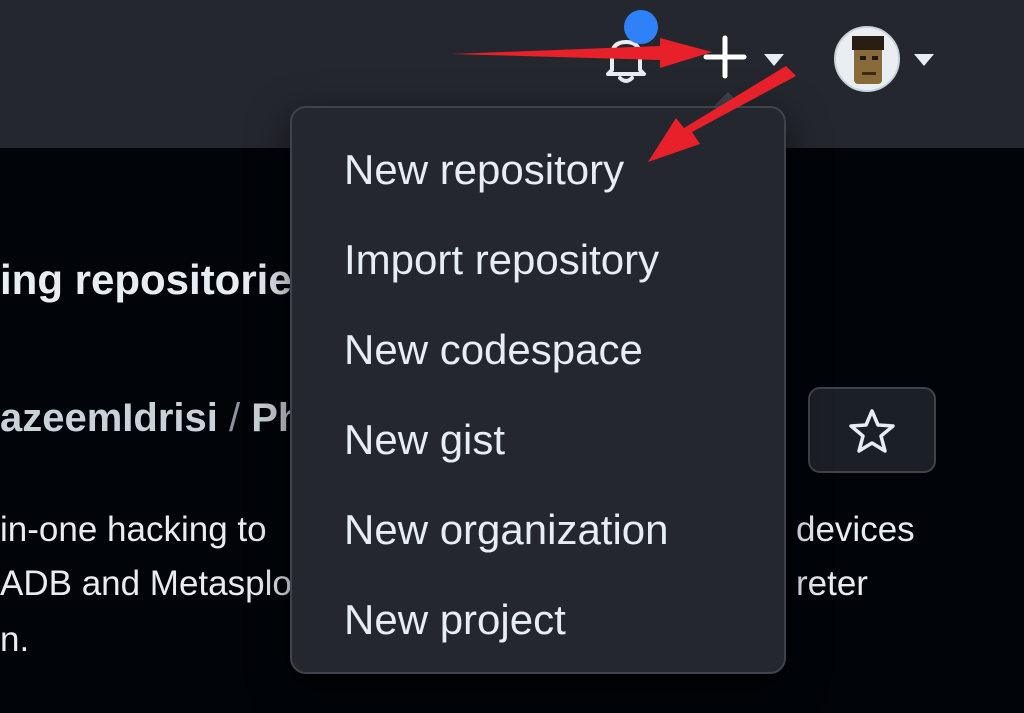 The image size is (1024, 713). What do you see at coordinates (133, 529) in the screenshot?
I see `repo-description-line: in-one hacking to` at bounding box center [133, 529].